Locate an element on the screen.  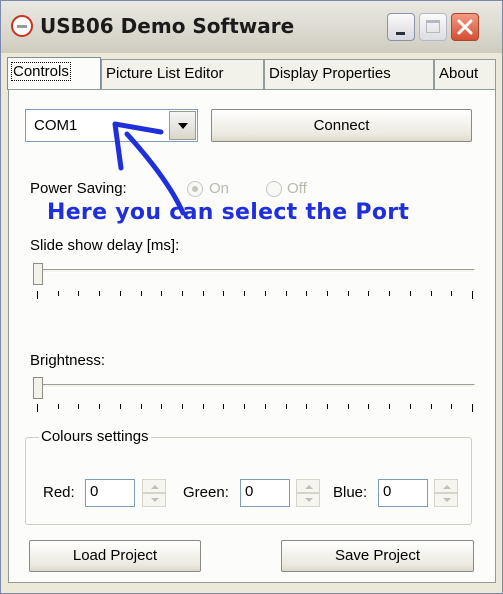
slideshow-delay-ticks is located at coordinates (255, 295).